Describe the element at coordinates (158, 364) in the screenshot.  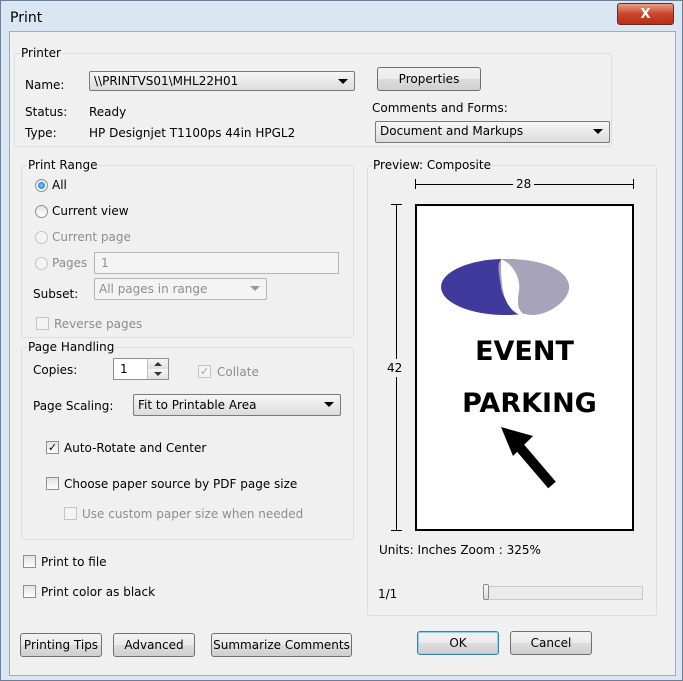
I see `chevron-up-icon` at that location.